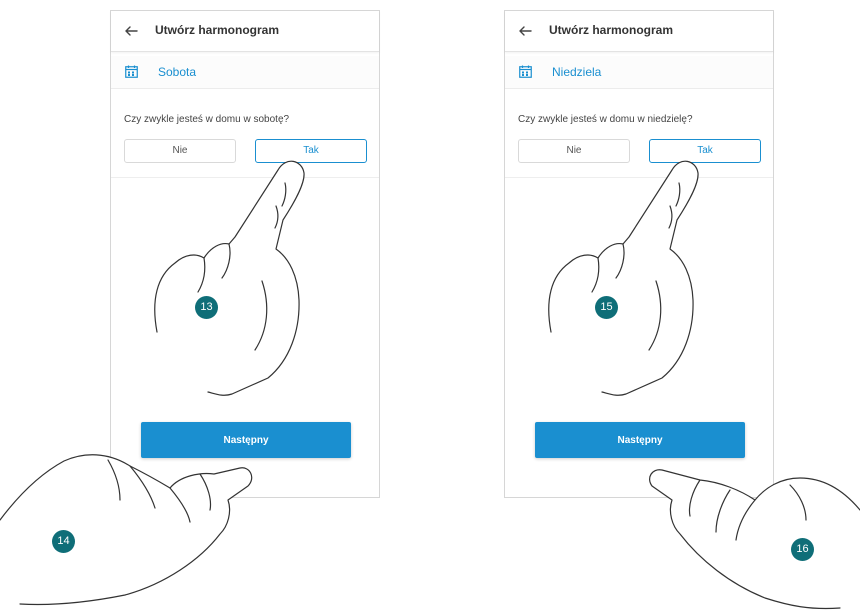 The width and height of the screenshot is (860, 613). Describe the element at coordinates (206, 307) in the screenshot. I see `step-badge-13: 13` at that location.